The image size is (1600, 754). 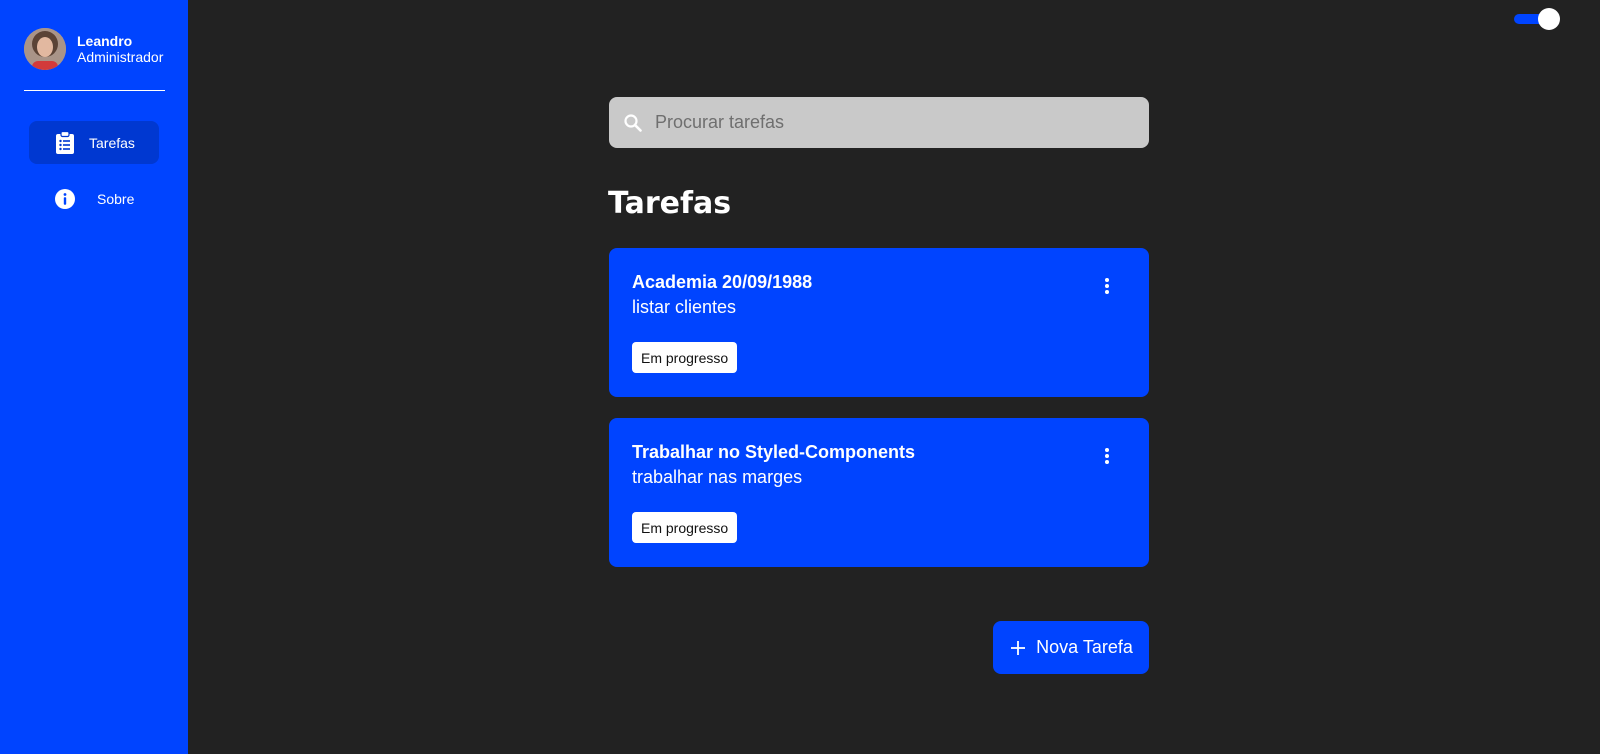 I want to click on new-task-label: Nova Tarefa, so click(x=1084, y=647).